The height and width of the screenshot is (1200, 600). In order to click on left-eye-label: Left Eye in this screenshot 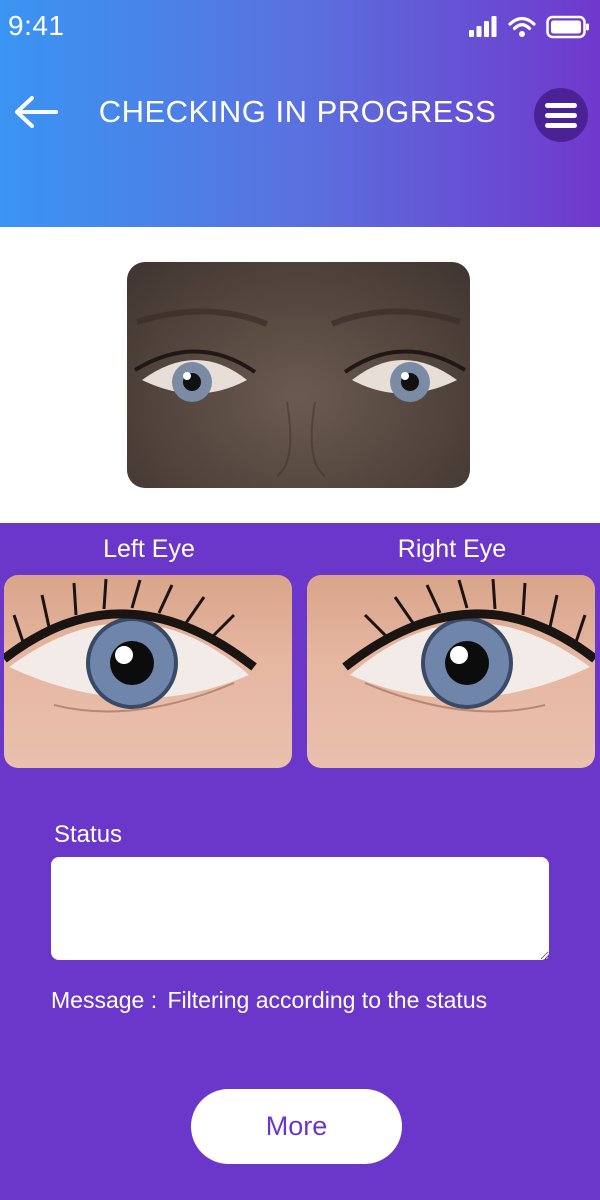, I will do `click(149, 549)`.